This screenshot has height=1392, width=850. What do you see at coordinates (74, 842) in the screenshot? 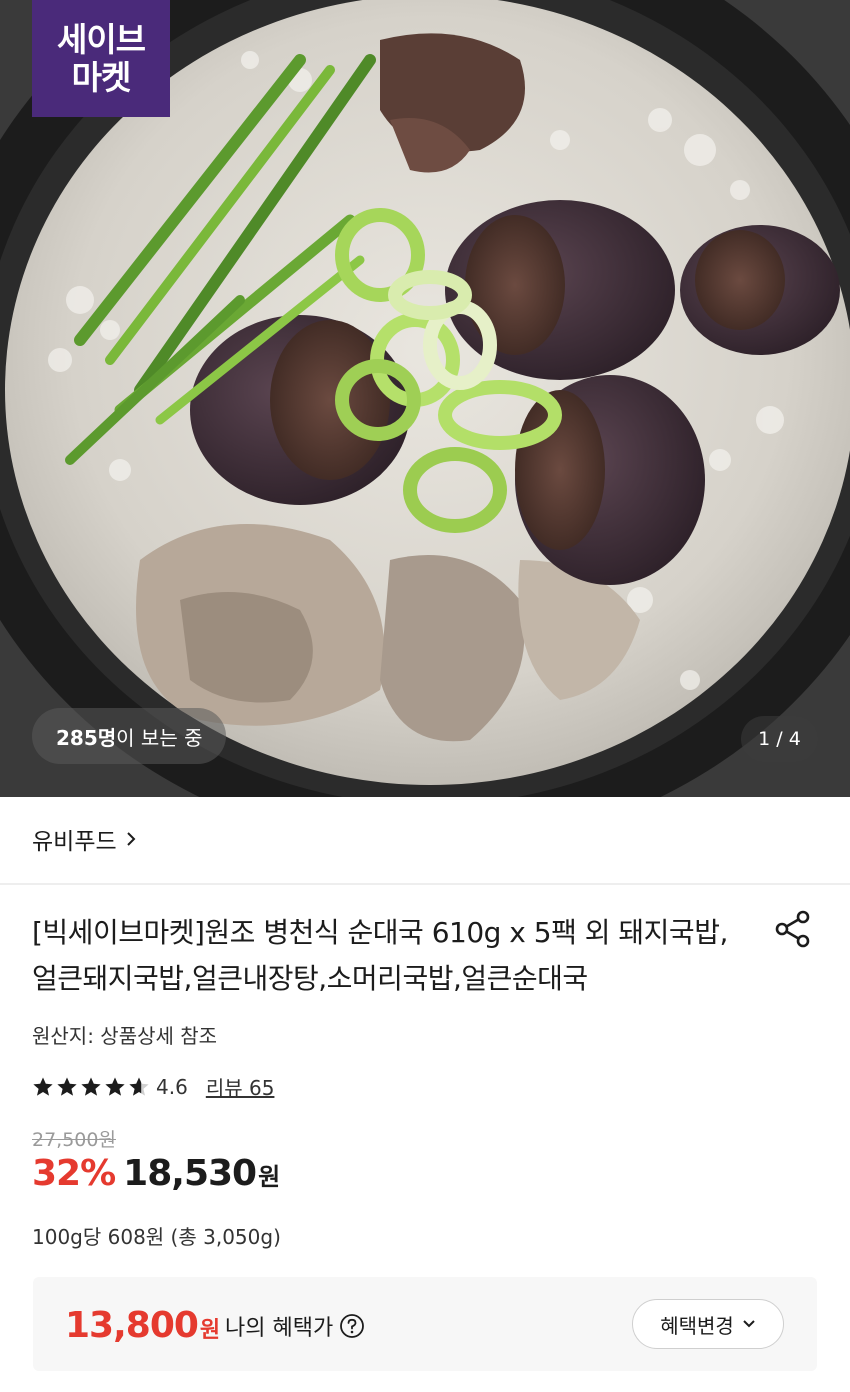
I see `seller-name: 유비푸드` at bounding box center [74, 842].